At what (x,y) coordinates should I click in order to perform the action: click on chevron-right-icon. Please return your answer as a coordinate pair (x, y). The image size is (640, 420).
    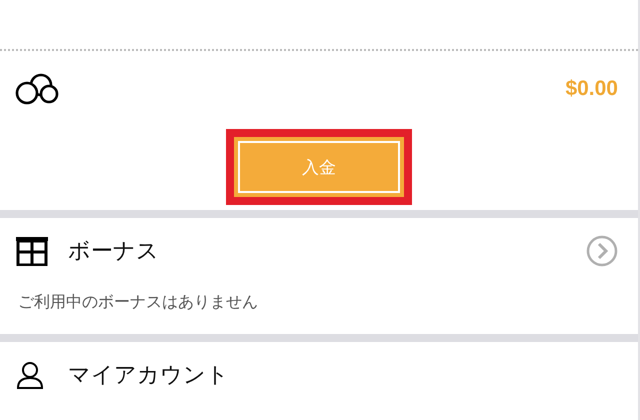
    Looking at the image, I should click on (602, 251).